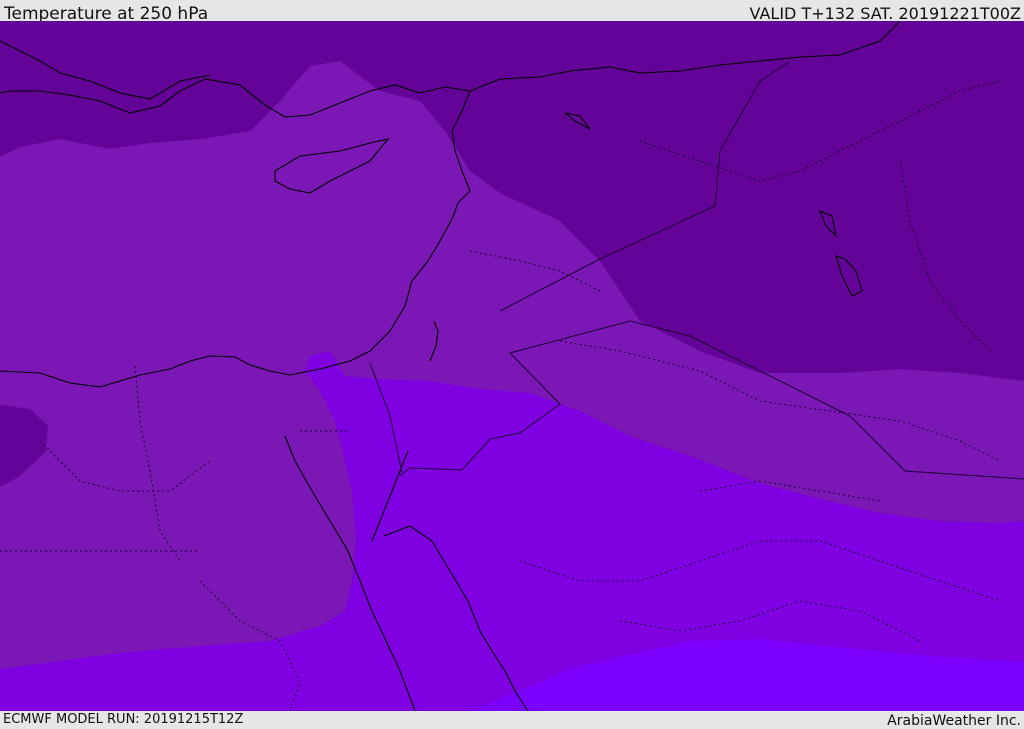 This screenshot has width=1024, height=729. I want to click on model-run: ECMWF MODEL RUN: 20191215T12Z, so click(123, 719).